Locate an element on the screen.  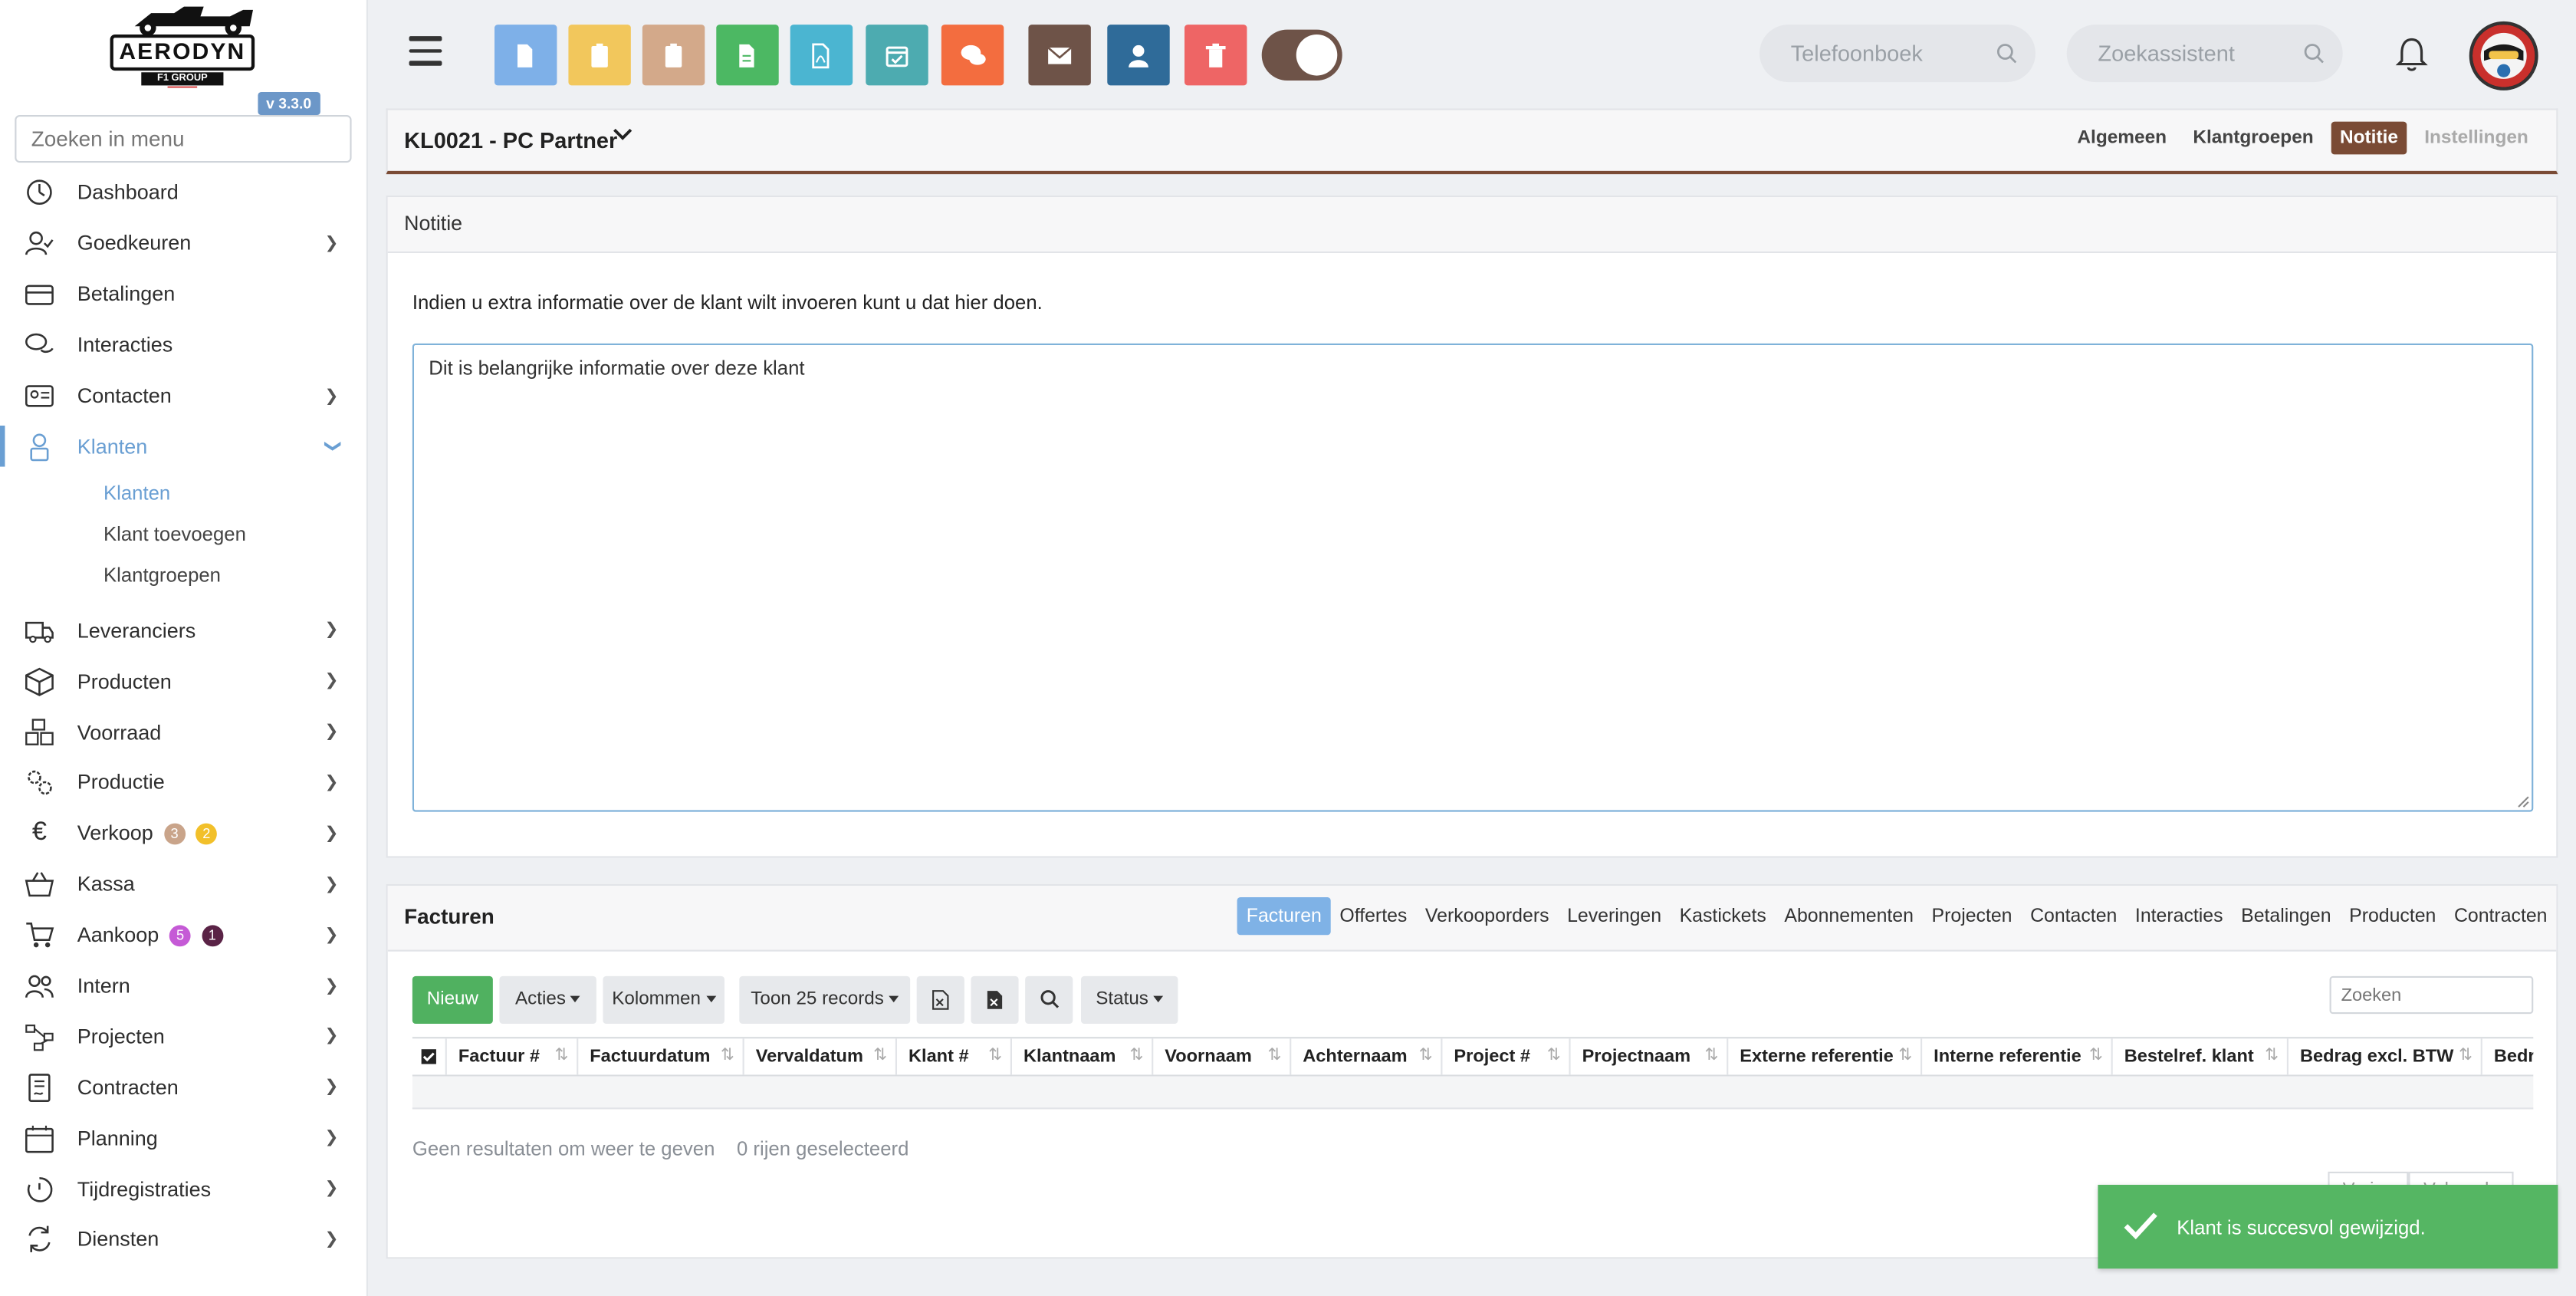
sheet-quick-button is located at coordinates (747, 55).